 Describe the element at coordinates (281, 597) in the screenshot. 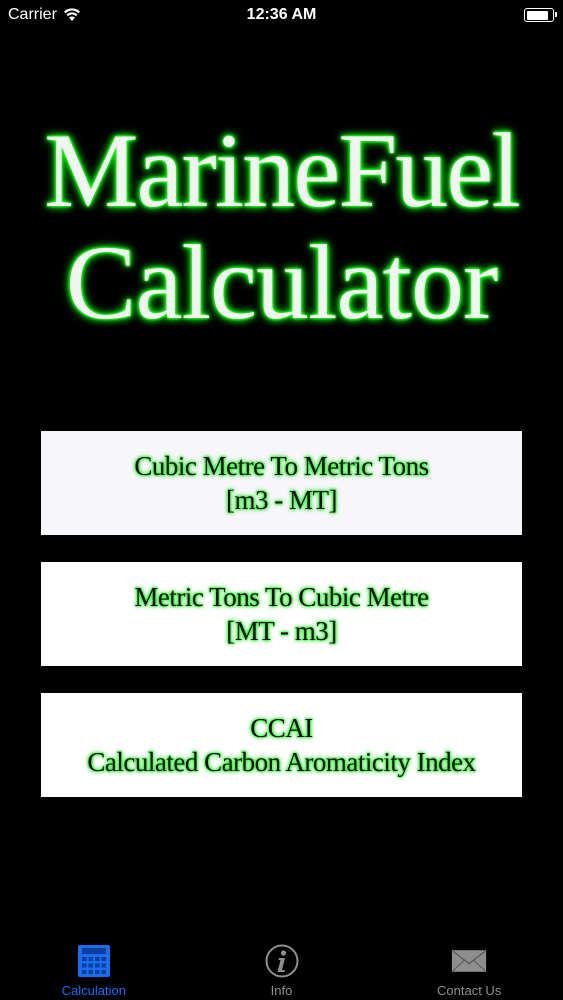

I see `mt-to-m3-title: Metric Tons To Cubic Metre` at that location.